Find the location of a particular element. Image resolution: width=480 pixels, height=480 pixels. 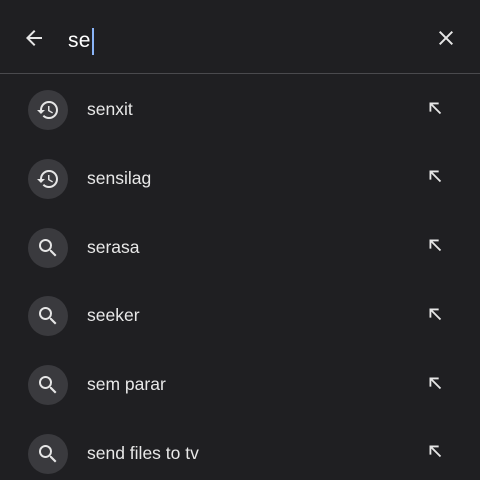

suggestion-label: serasa is located at coordinates (113, 246).